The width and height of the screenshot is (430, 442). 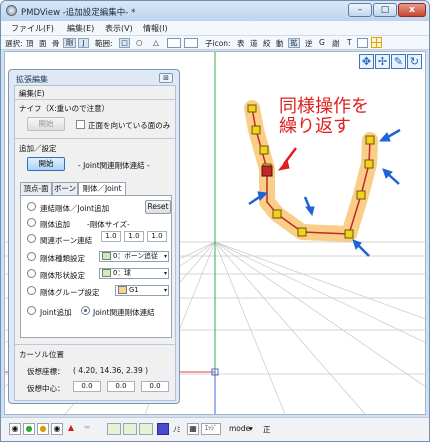 What do you see at coordinates (69, 43) in the screenshot?
I see `select-rigid: 剛` at bounding box center [69, 43].